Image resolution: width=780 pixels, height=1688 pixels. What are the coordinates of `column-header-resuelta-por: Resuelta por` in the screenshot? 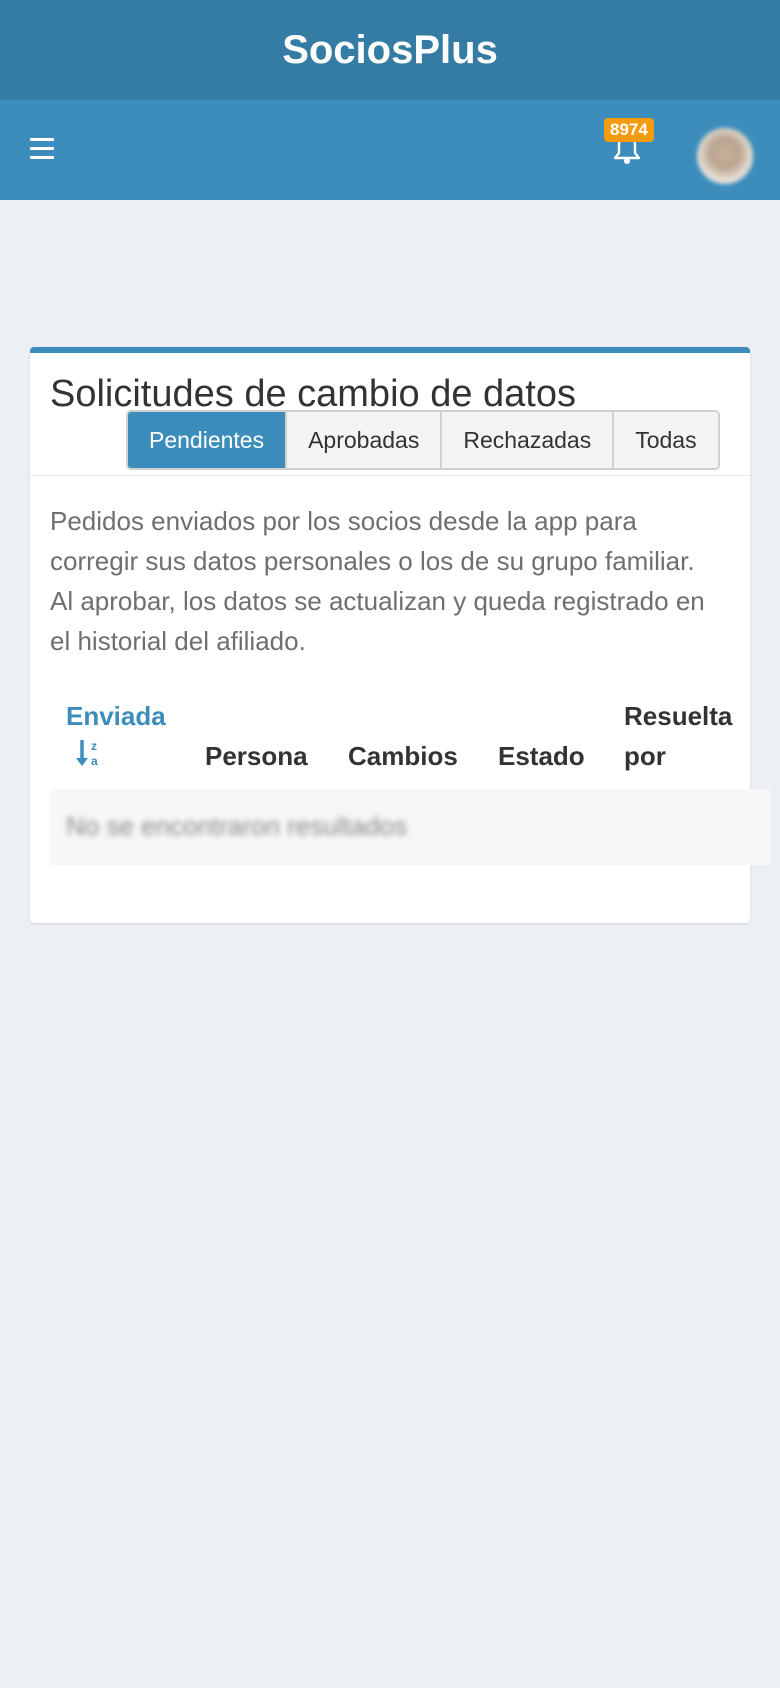 It's located at (684, 736).